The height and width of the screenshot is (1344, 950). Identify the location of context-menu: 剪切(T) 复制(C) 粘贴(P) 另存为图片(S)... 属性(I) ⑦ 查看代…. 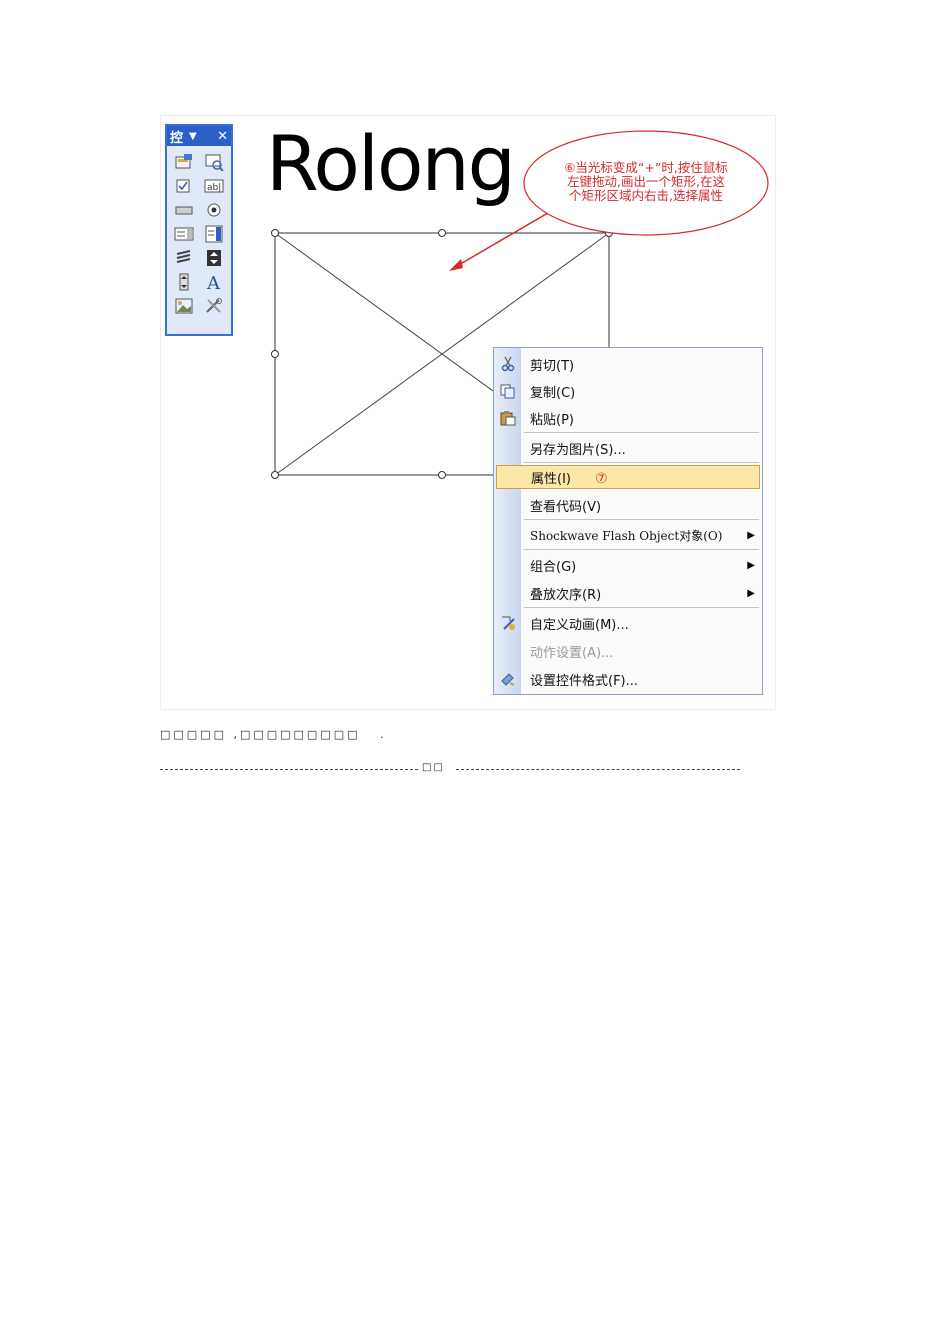
(628, 521).